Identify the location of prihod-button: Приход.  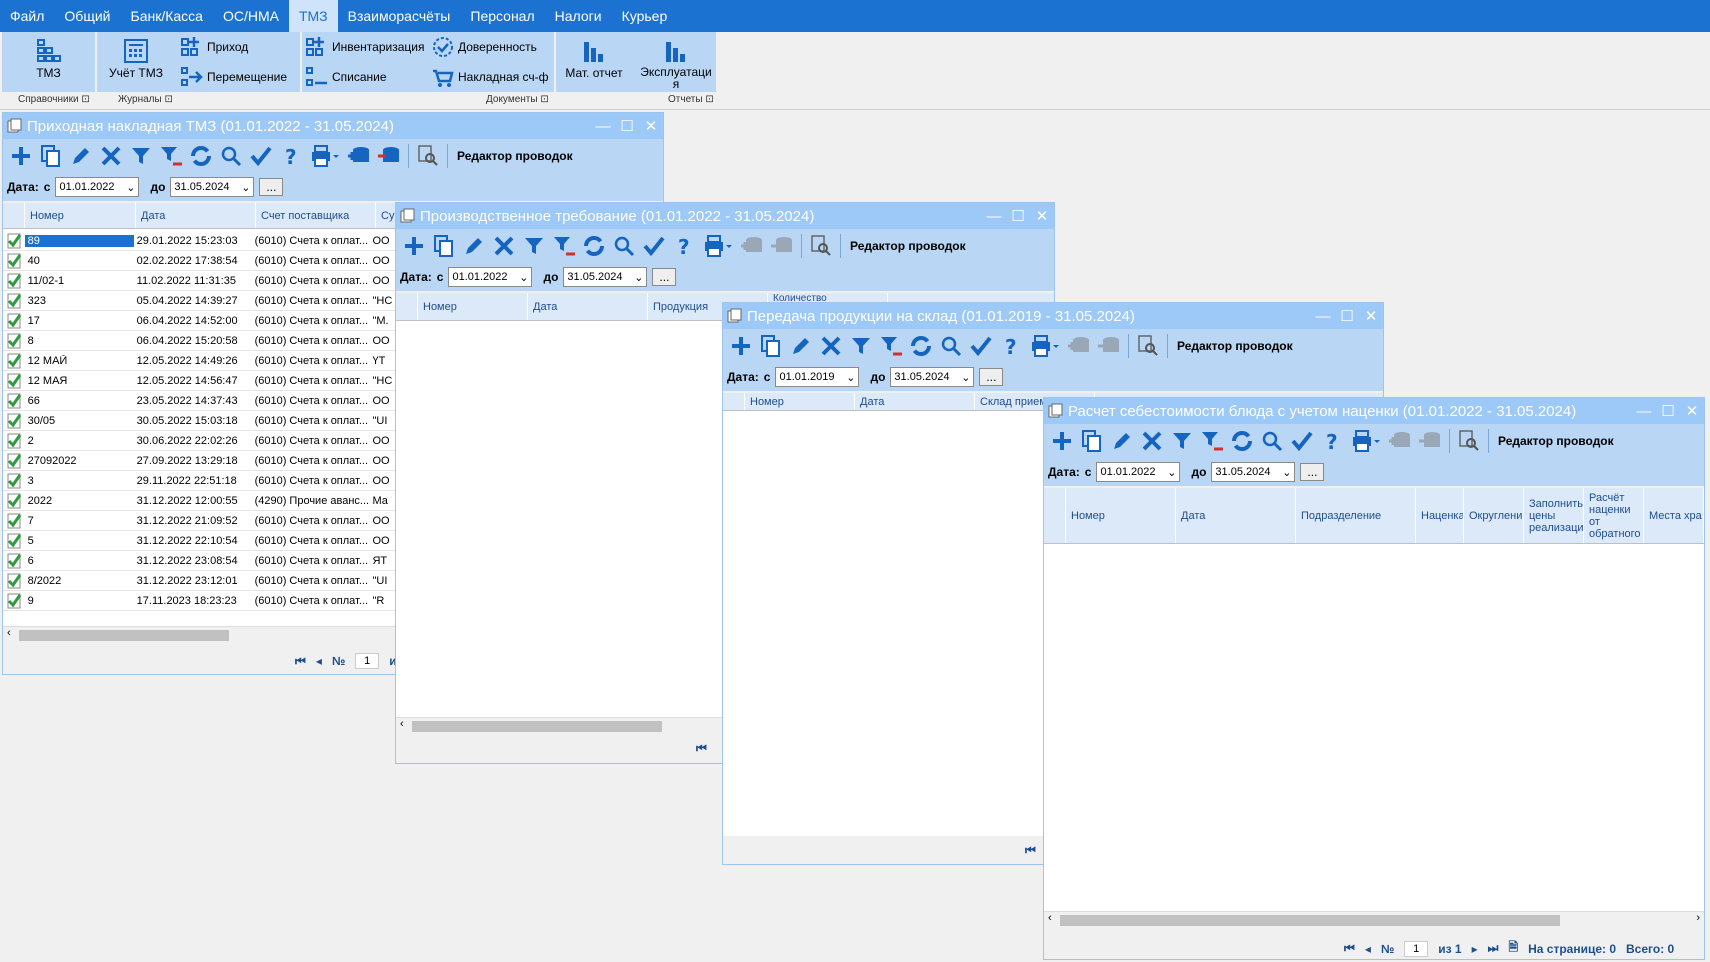
(214, 47).